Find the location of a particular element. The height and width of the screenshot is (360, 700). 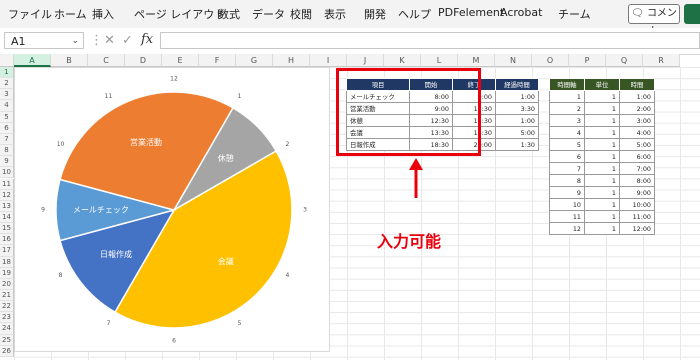

row-header: 2 is located at coordinates (7, 84).